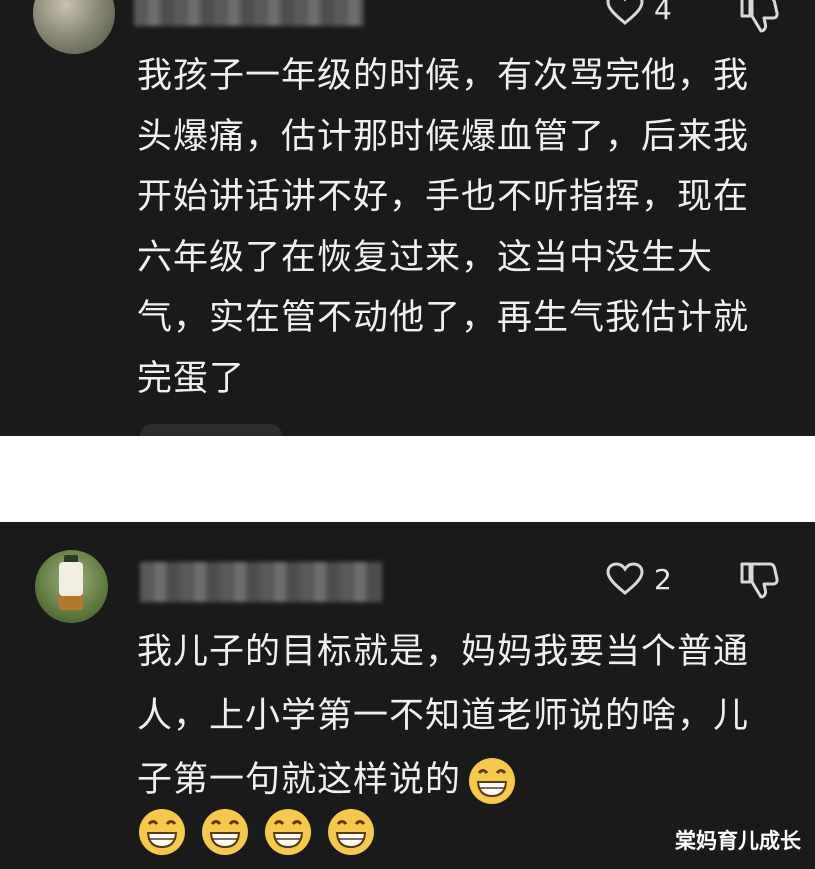 The image size is (815, 869). What do you see at coordinates (738, 841) in the screenshot?
I see `watermark: 棠妈育儿成长` at bounding box center [738, 841].